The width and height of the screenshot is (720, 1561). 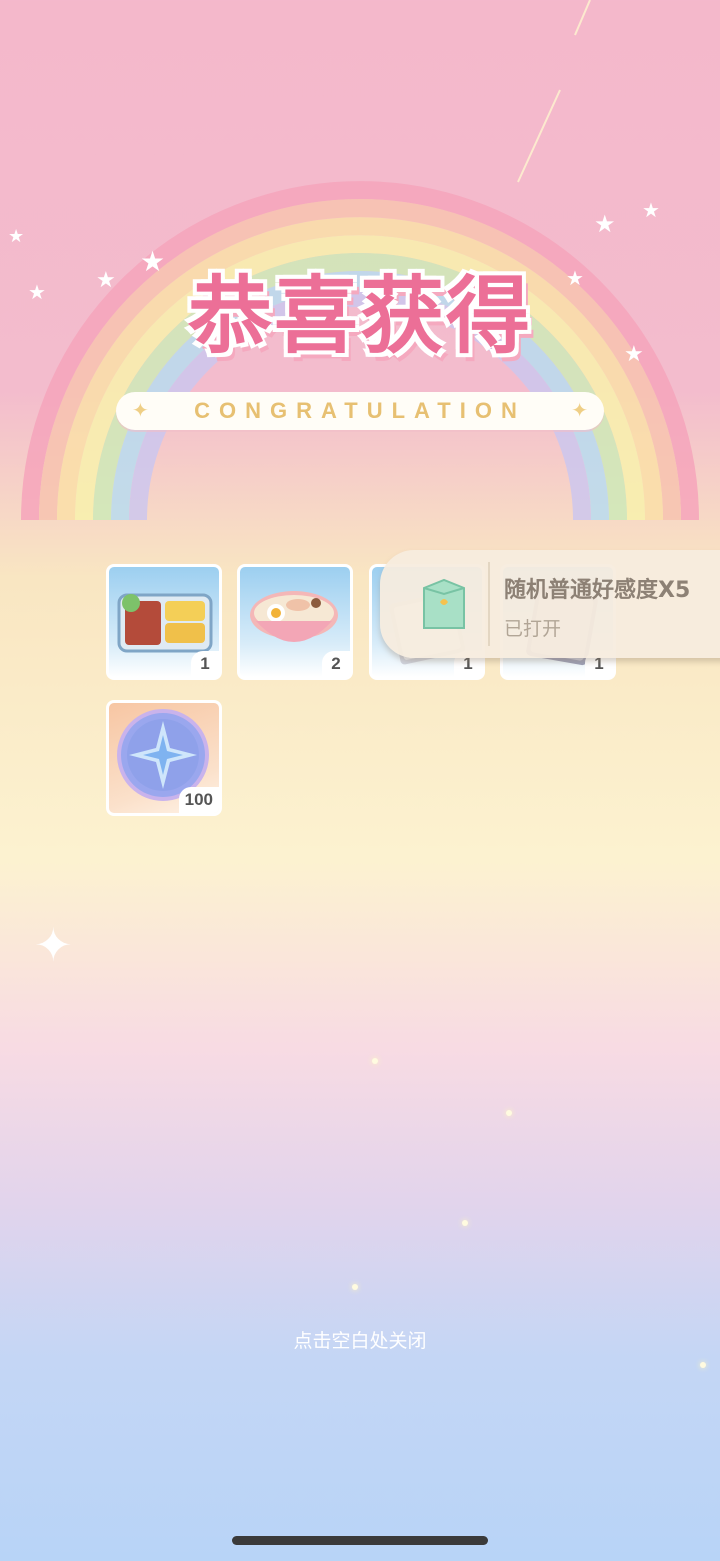 I want to click on page-title: 恭喜获得, so click(x=359, y=316).